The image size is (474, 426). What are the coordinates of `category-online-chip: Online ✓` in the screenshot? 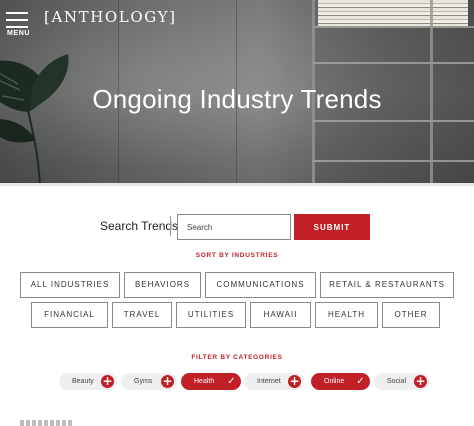 It's located at (340, 381).